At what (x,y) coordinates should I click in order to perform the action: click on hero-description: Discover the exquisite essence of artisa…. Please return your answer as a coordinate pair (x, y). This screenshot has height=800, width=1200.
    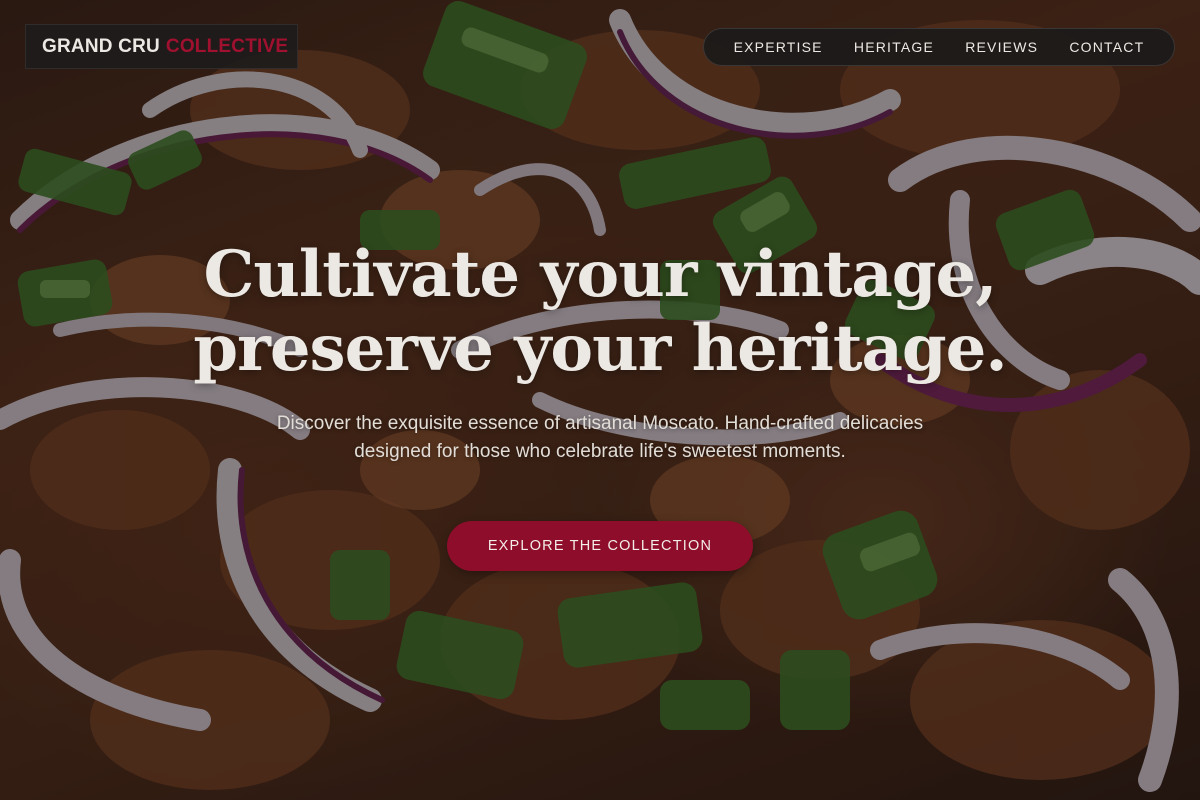
    Looking at the image, I should click on (600, 437).